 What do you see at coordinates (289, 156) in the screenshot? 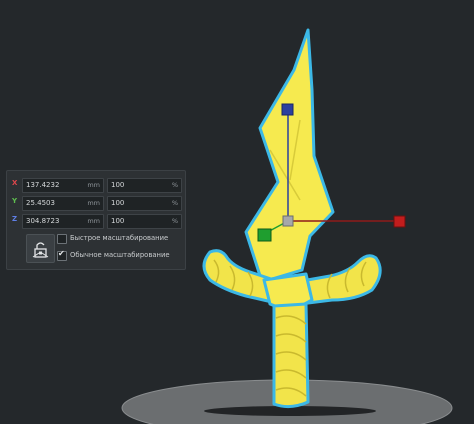
I see `sword-blade` at bounding box center [289, 156].